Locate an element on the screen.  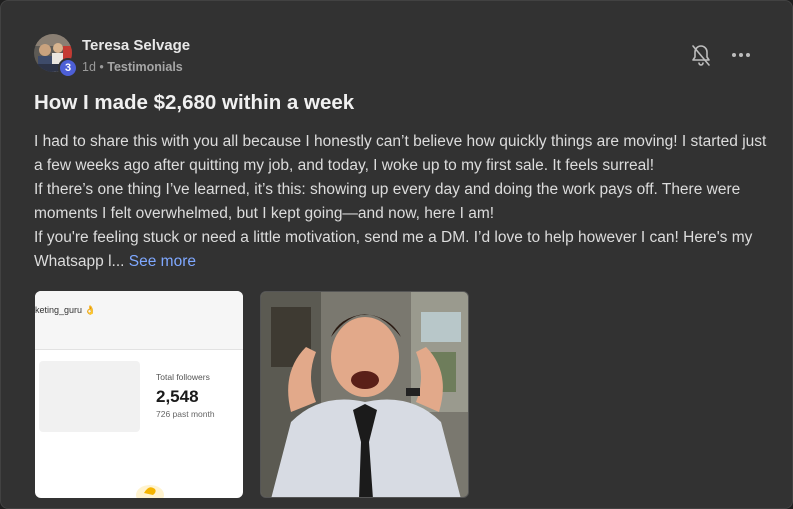
post-time: 1d is located at coordinates (89, 67).